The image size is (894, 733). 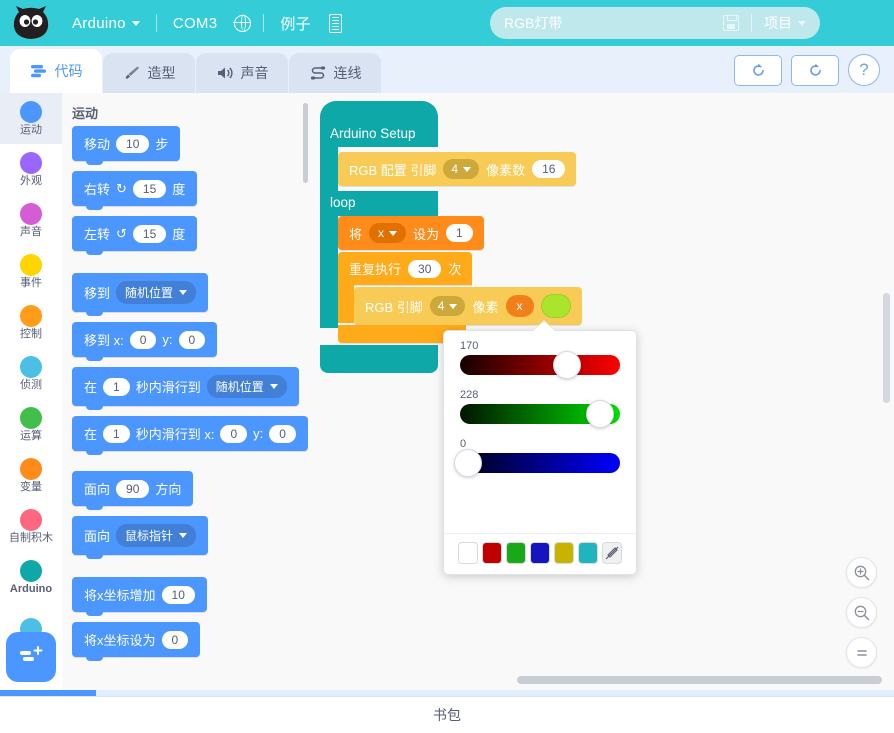 I want to click on repeat-header: 重复执行 30 次, so click(x=405, y=268).